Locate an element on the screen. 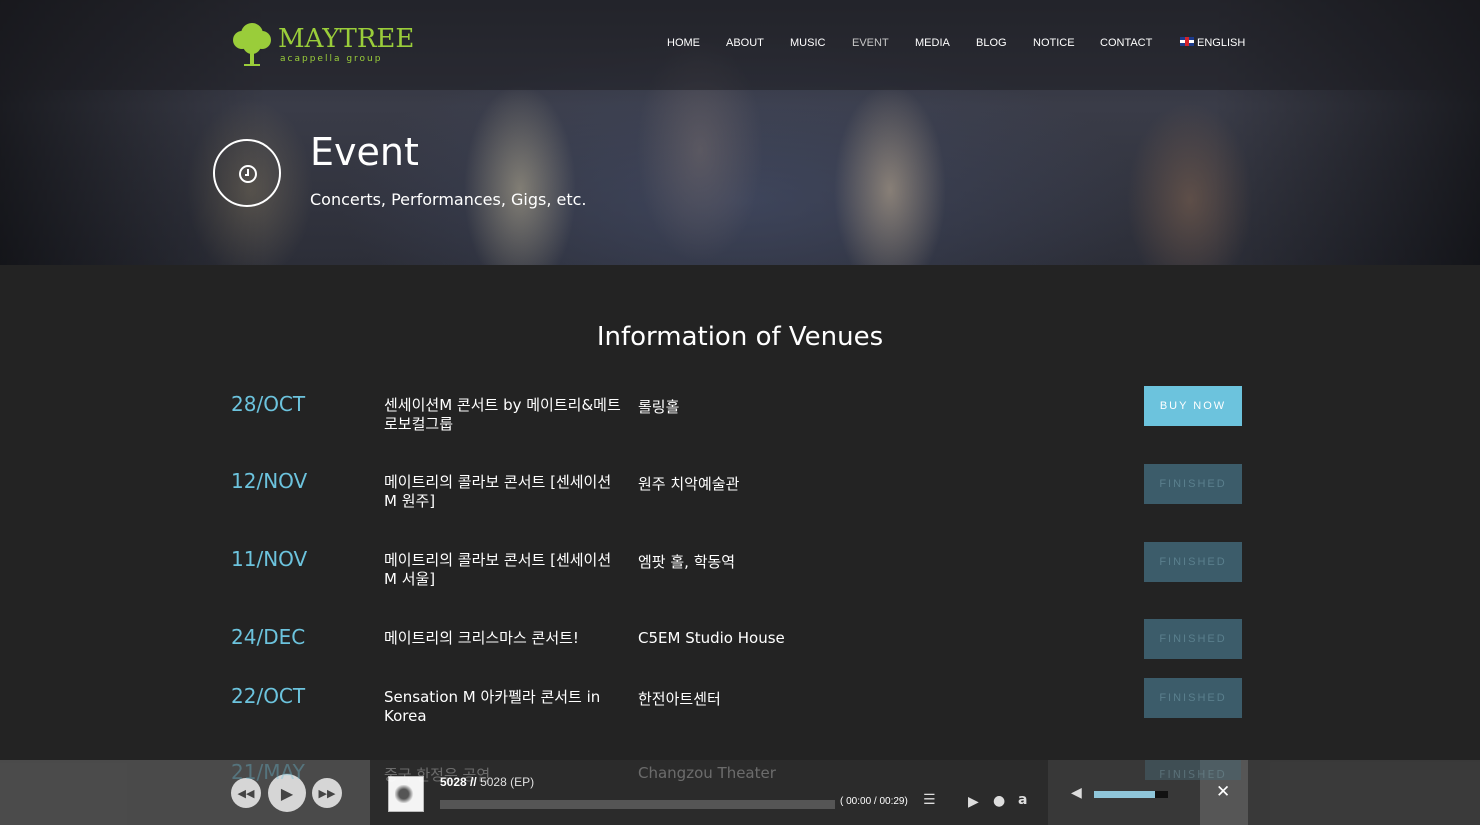 Image resolution: width=1480 pixels, height=825 pixels. event-venue: 롤링홀 is located at coordinates (659, 407).